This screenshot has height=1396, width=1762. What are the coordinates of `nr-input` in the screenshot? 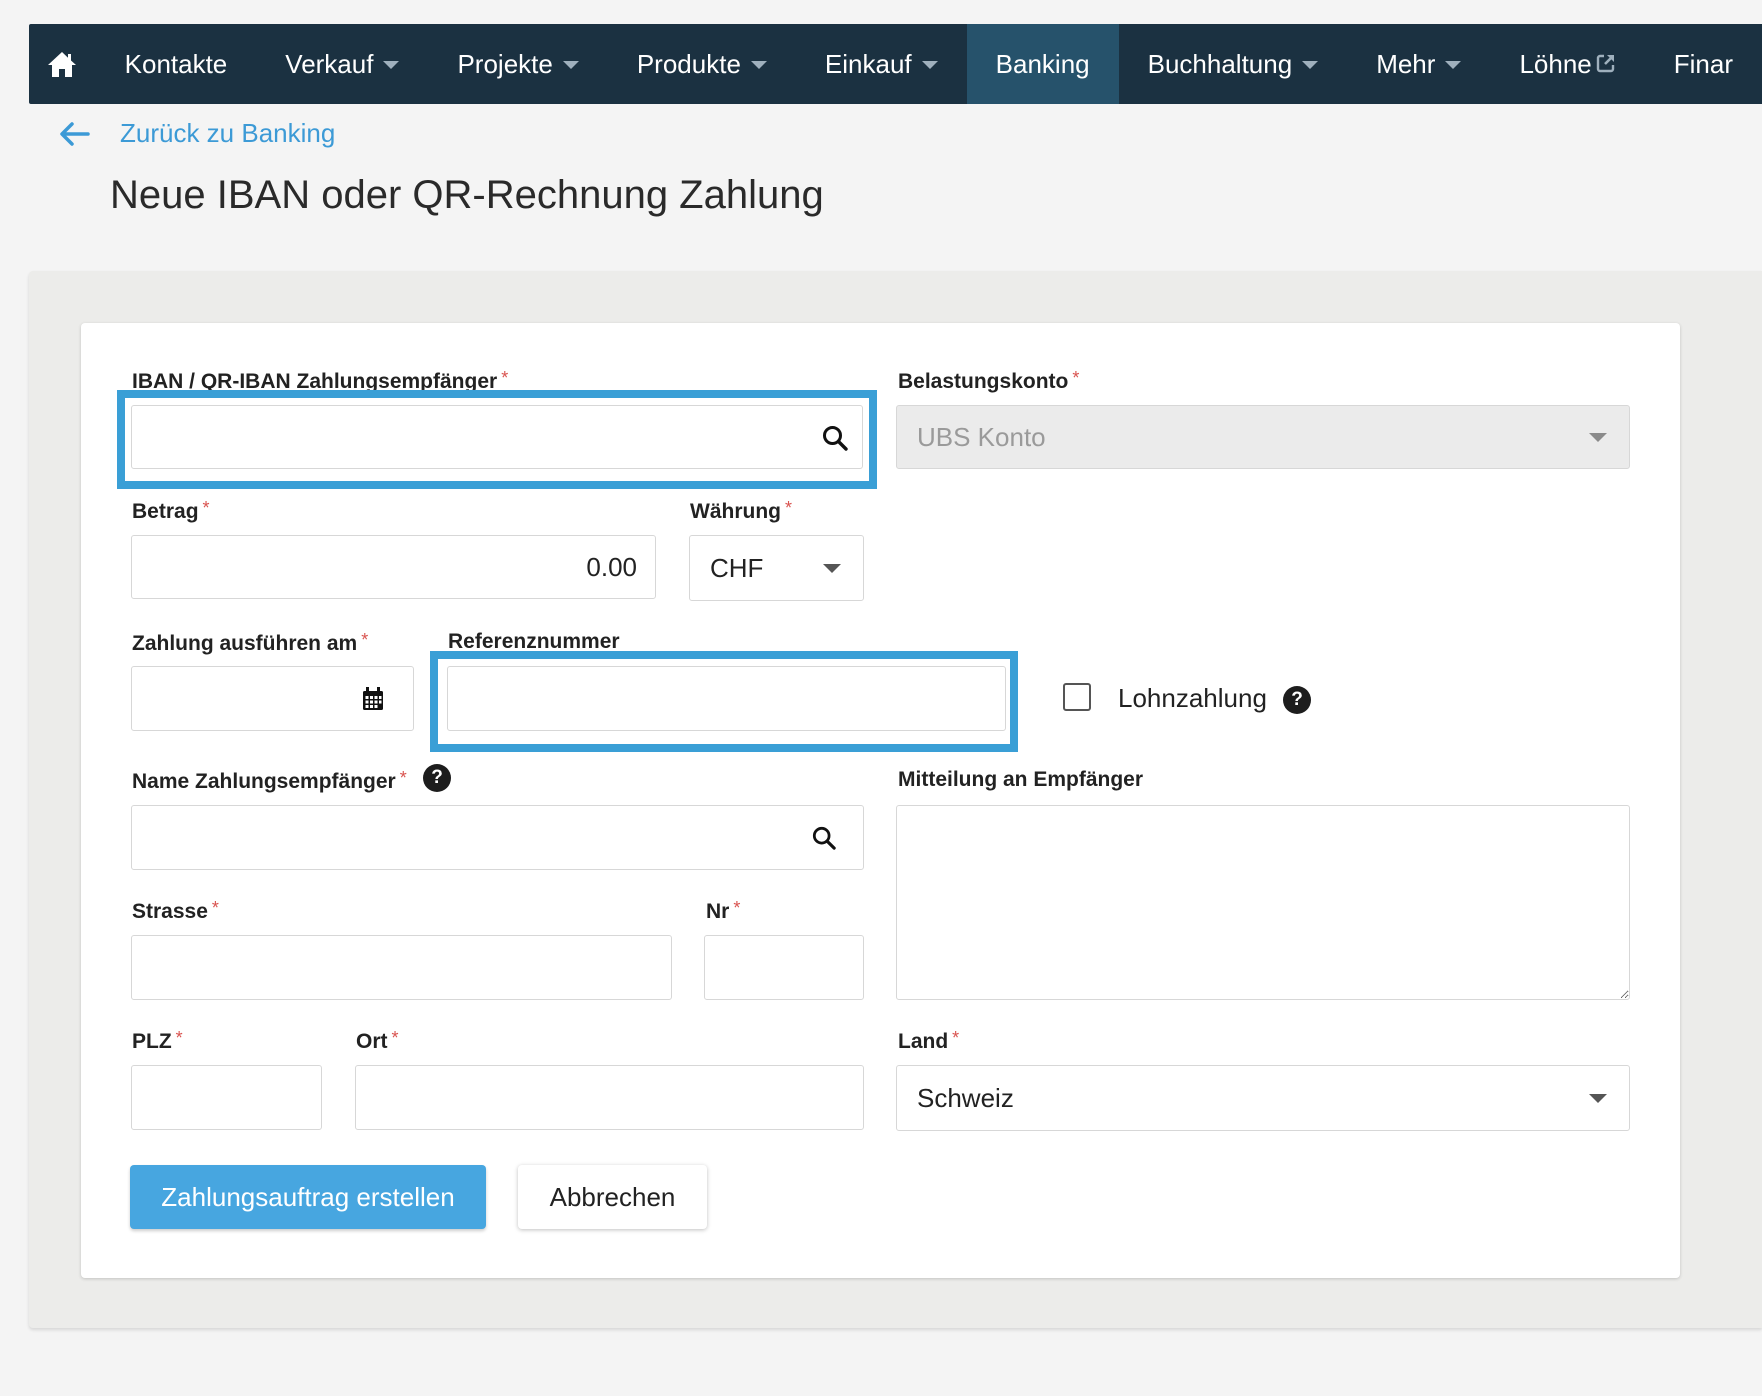 It's located at (784, 967).